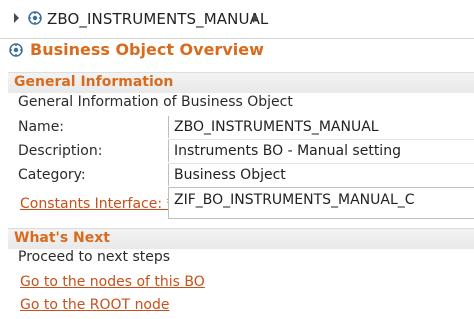  What do you see at coordinates (97, 204) in the screenshot?
I see `constants-interface-link: Constants Interface: *` at bounding box center [97, 204].